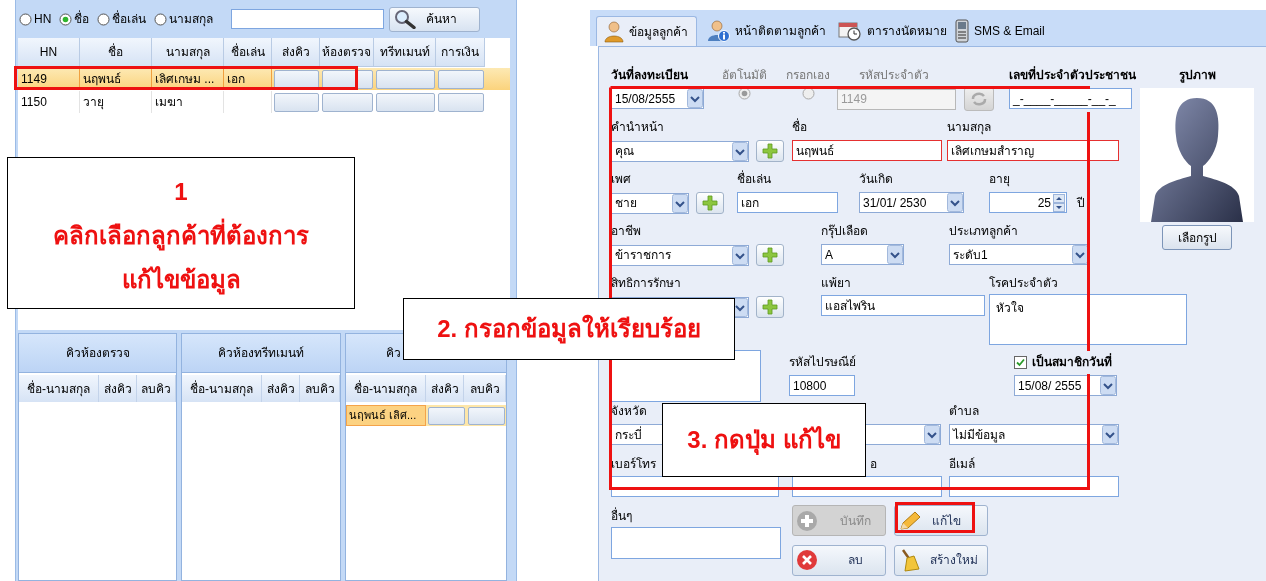 Image resolution: width=1266 pixels, height=581 pixels. I want to click on date-picker: 15/08/ 2555, so click(1065, 385).